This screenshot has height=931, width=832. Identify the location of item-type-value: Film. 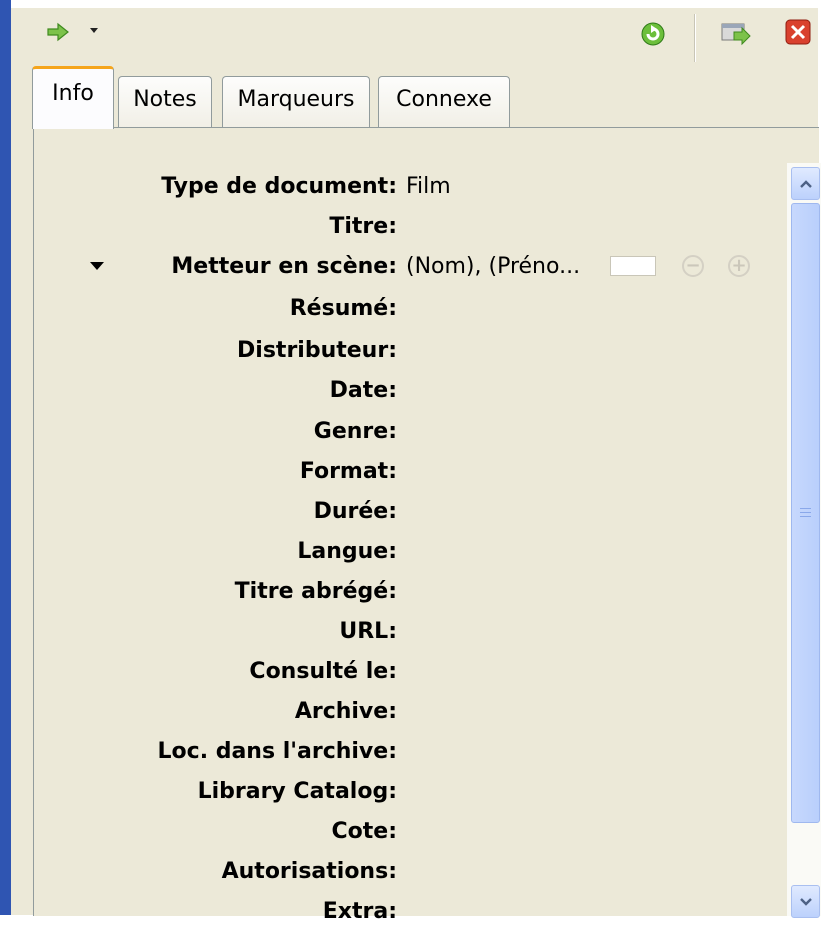
(428, 186).